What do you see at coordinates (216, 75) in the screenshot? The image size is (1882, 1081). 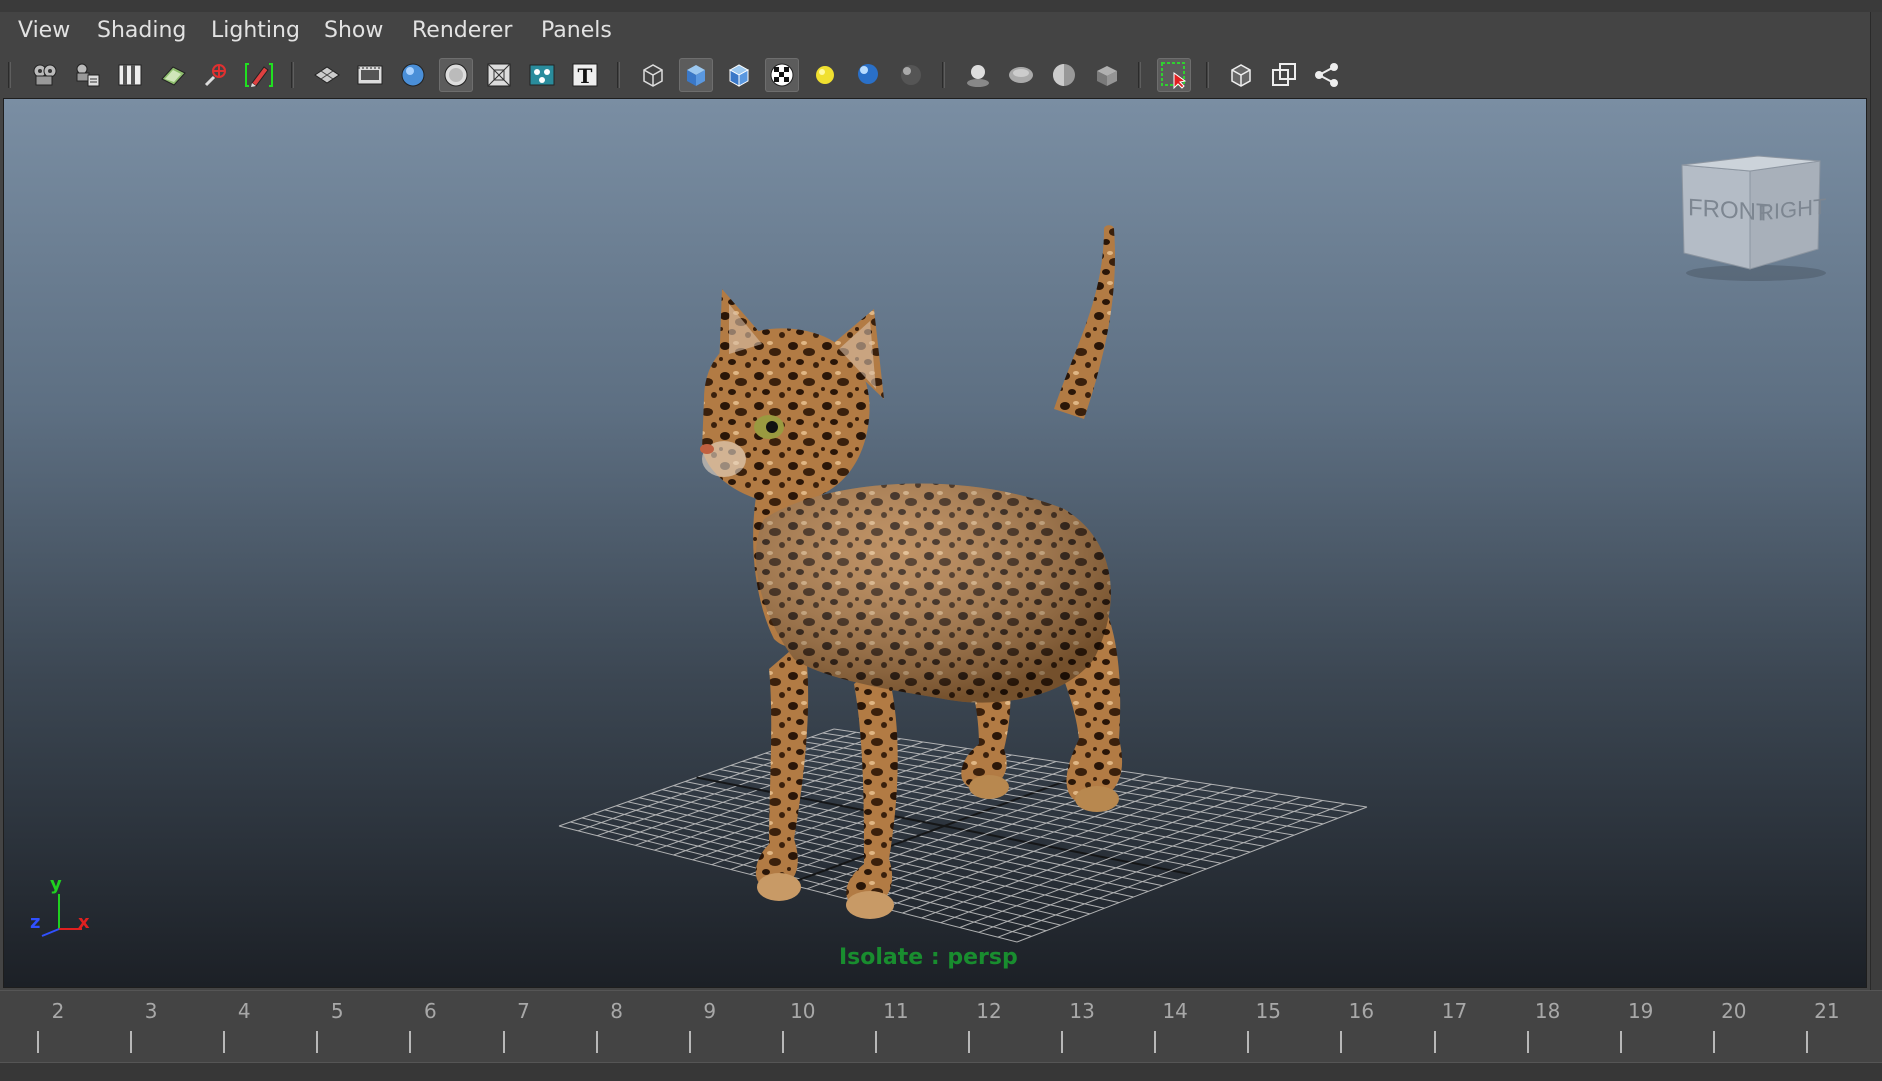 I see `camera-2d-pan-icon` at bounding box center [216, 75].